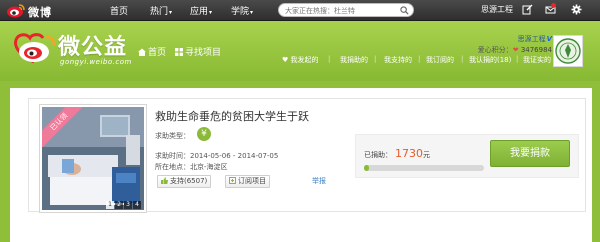 Image resolution: width=600 pixels, height=242 pixels. Describe the element at coordinates (300, 60) in the screenshot. I see `subnav-item-initiated: ♥ 我发起的` at that location.